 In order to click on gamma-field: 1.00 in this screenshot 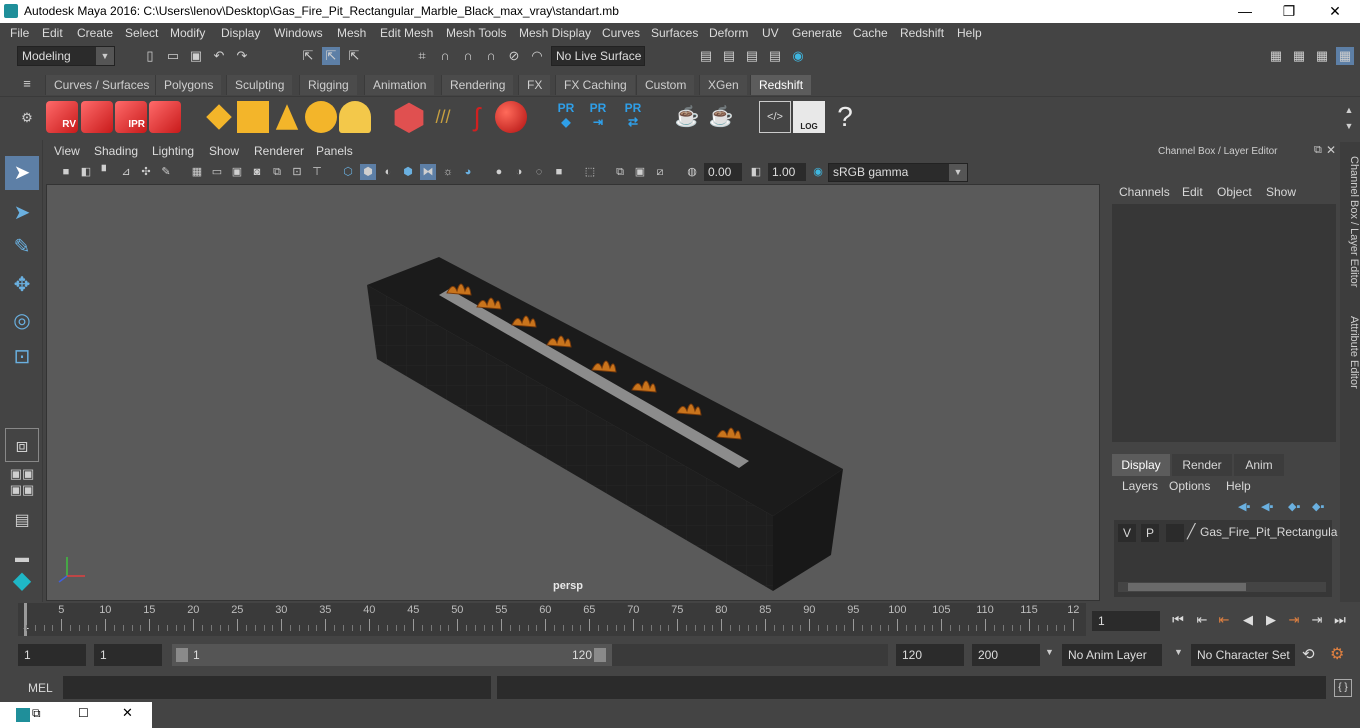, I will do `click(787, 172)`.